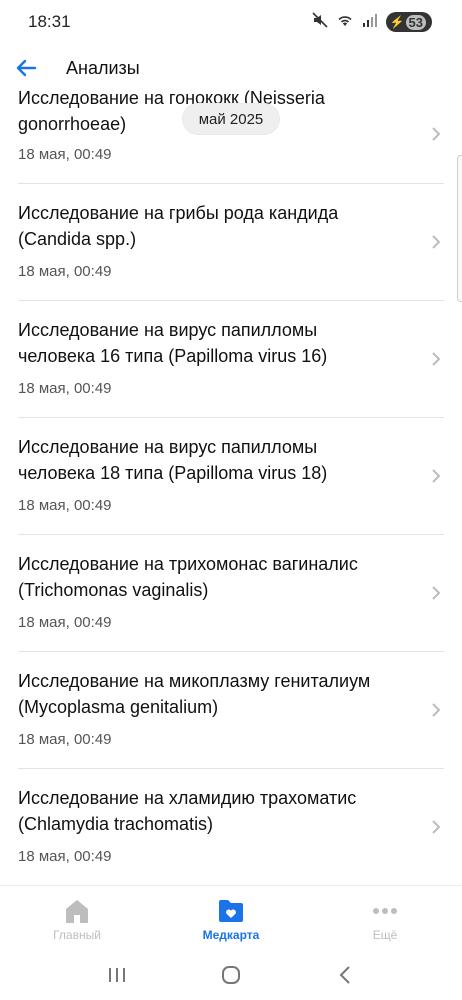 The image size is (462, 1000). What do you see at coordinates (415, 22) in the screenshot?
I see `battery-level: 53` at bounding box center [415, 22].